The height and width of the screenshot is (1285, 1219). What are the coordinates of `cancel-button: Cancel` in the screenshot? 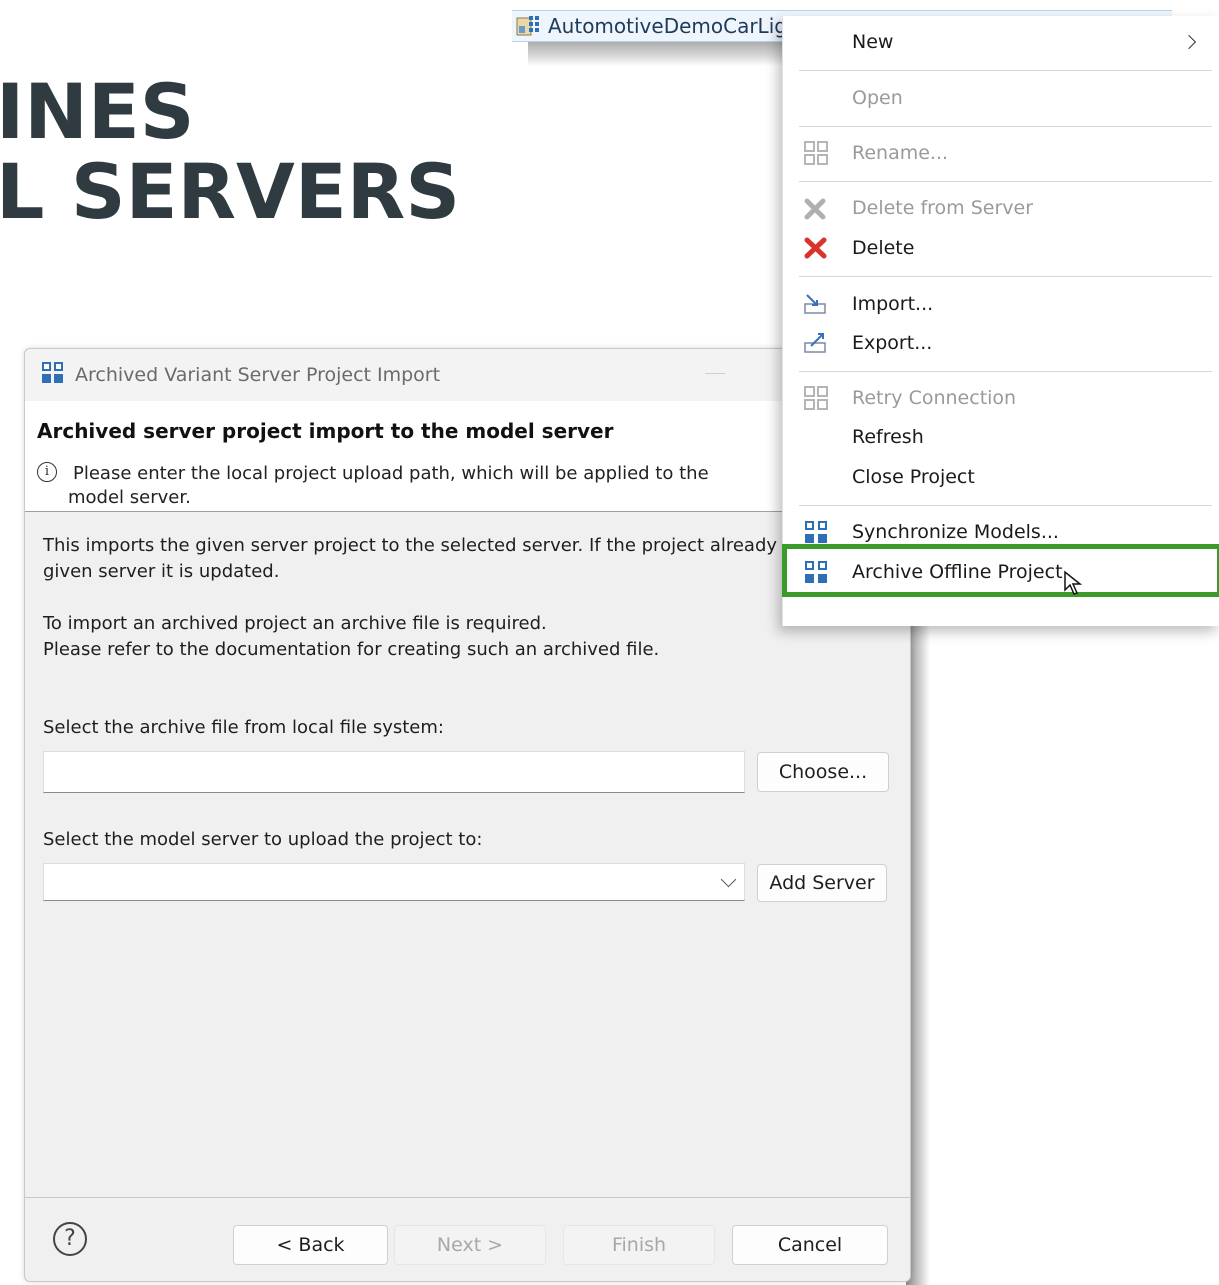 It's located at (810, 1245).